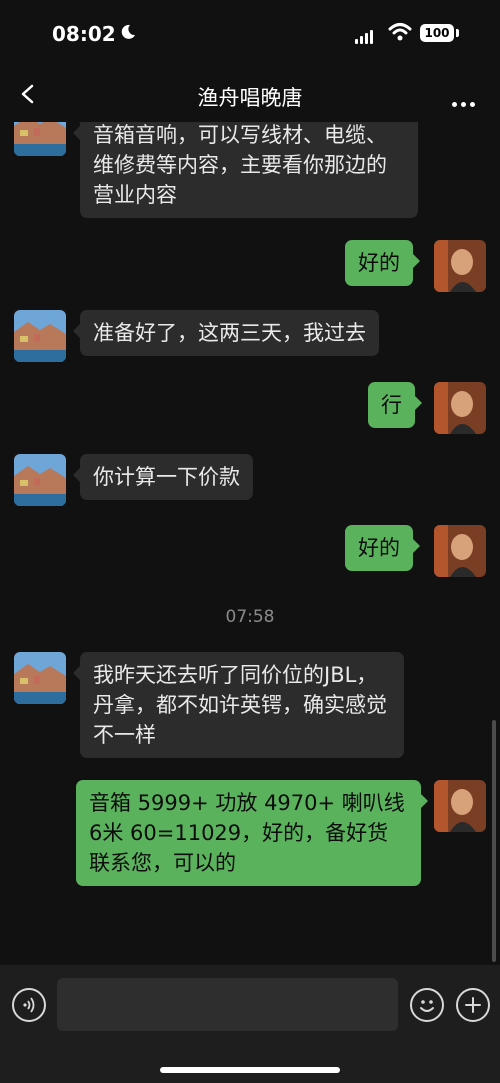  What do you see at coordinates (226, 333) in the screenshot?
I see `message-bubble-incoming: 准备好了，这两三天，我过去` at bounding box center [226, 333].